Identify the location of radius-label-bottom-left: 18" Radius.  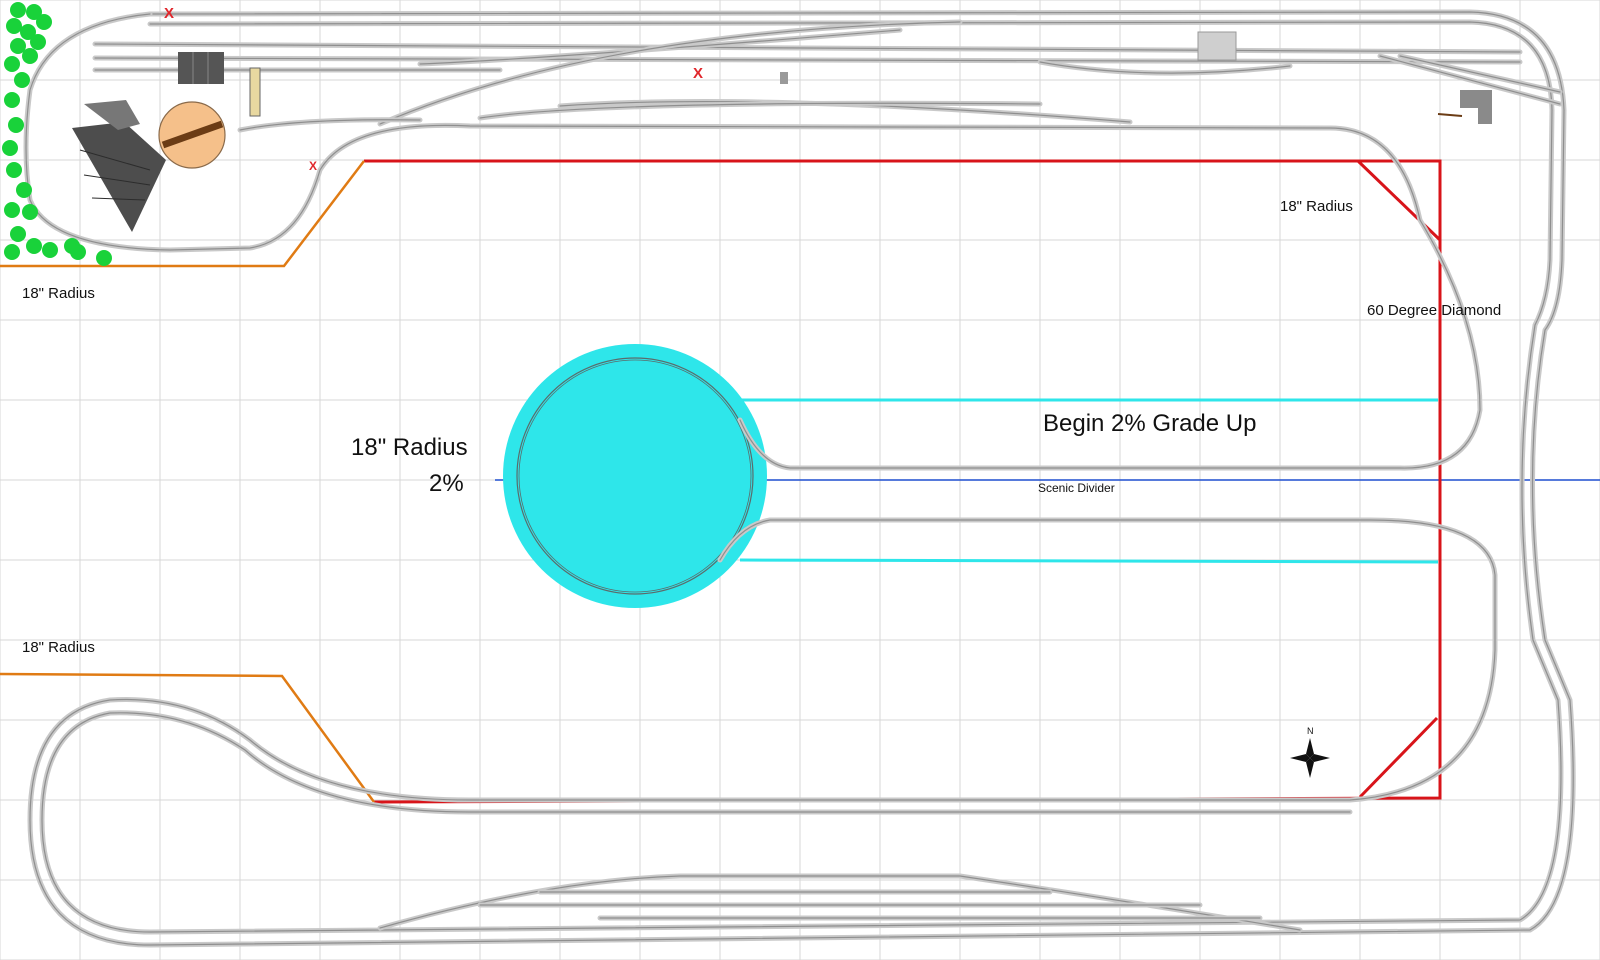
(58, 647).